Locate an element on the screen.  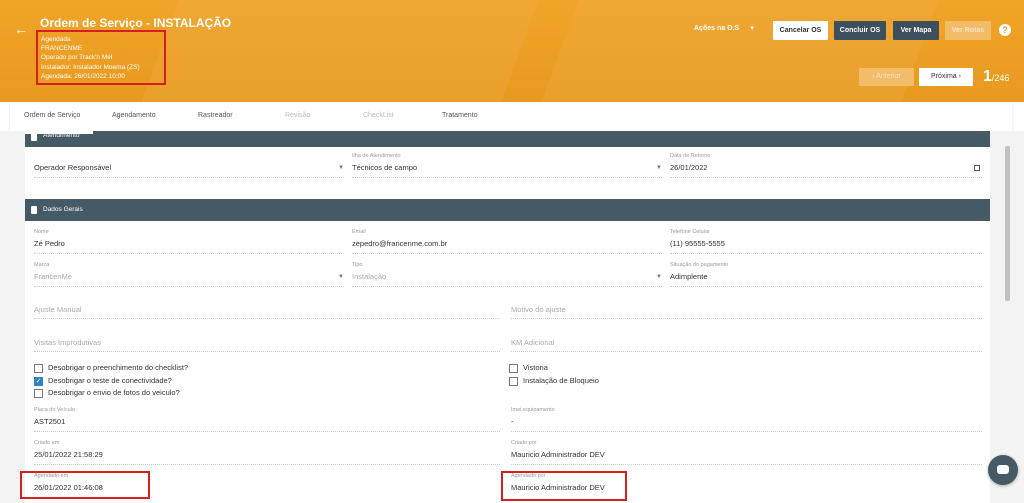
criado-em-label: Criado em is located at coordinates (47, 443).